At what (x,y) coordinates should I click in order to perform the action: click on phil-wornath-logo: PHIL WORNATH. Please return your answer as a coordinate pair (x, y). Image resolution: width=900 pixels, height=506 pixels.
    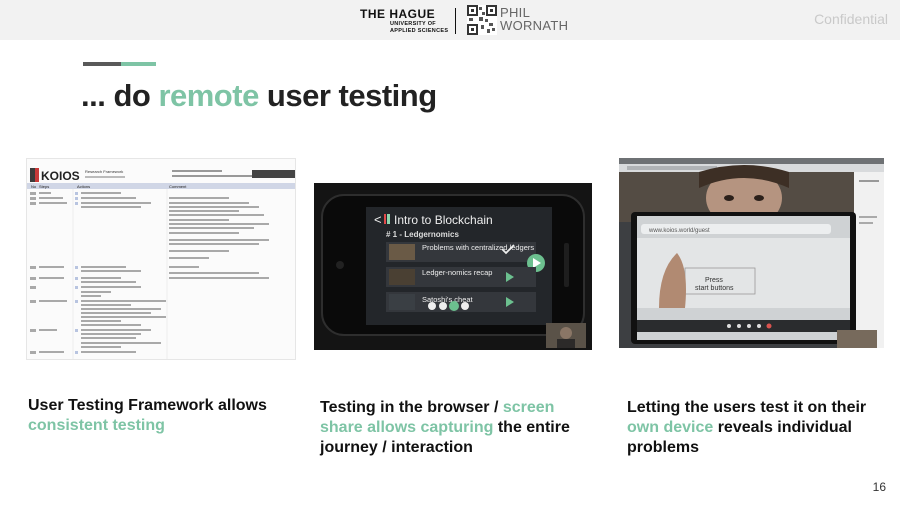
    Looking at the image, I should click on (534, 19).